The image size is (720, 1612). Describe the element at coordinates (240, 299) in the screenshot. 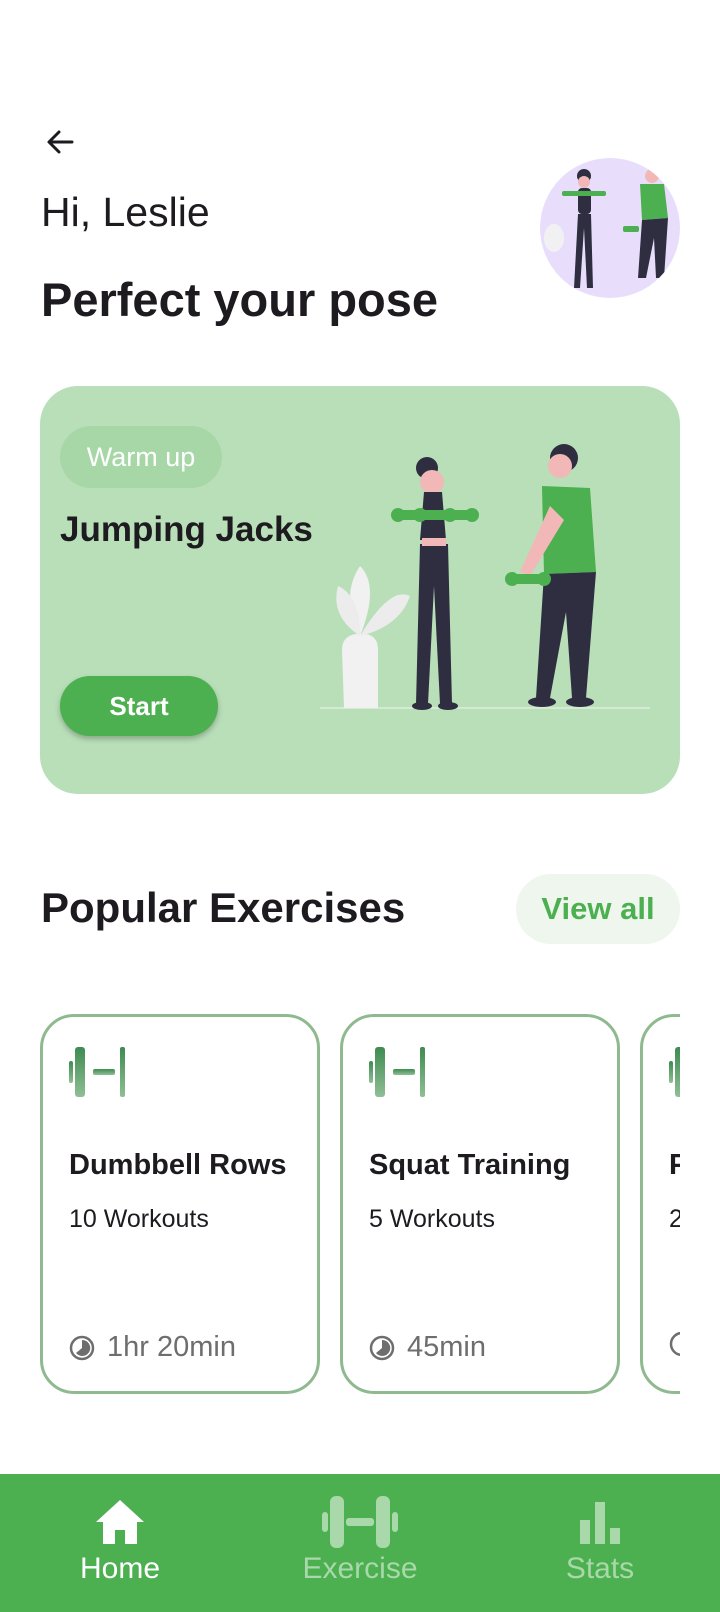

I see `page-title: Perfect your pose` at that location.